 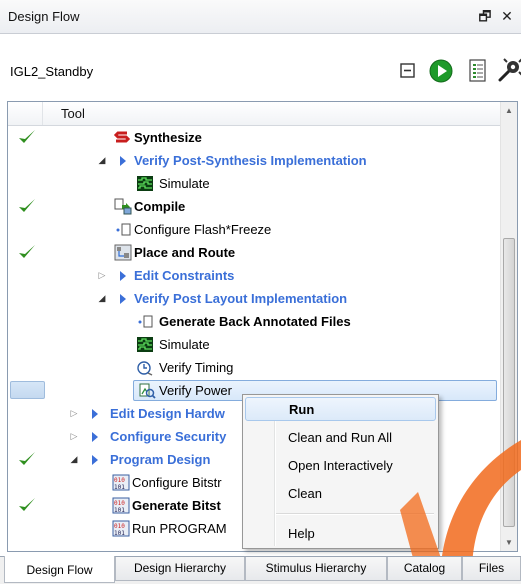 What do you see at coordinates (73, 113) in the screenshot?
I see `tool-column-header: Tool` at bounding box center [73, 113].